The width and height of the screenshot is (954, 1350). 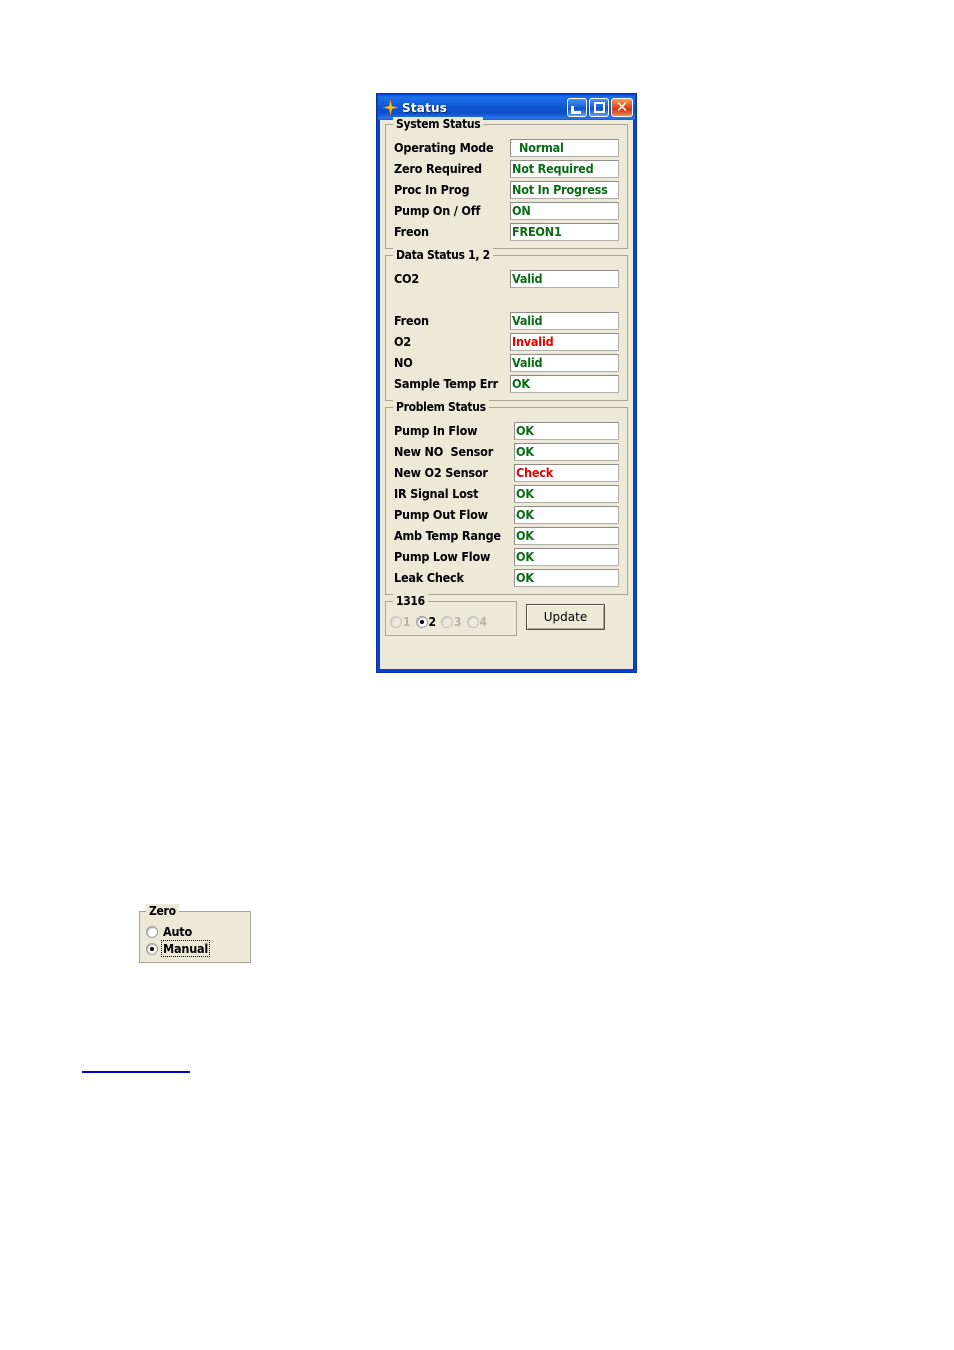 What do you see at coordinates (506, 535) in the screenshot?
I see `status-row: Amb Temp Range OK` at bounding box center [506, 535].